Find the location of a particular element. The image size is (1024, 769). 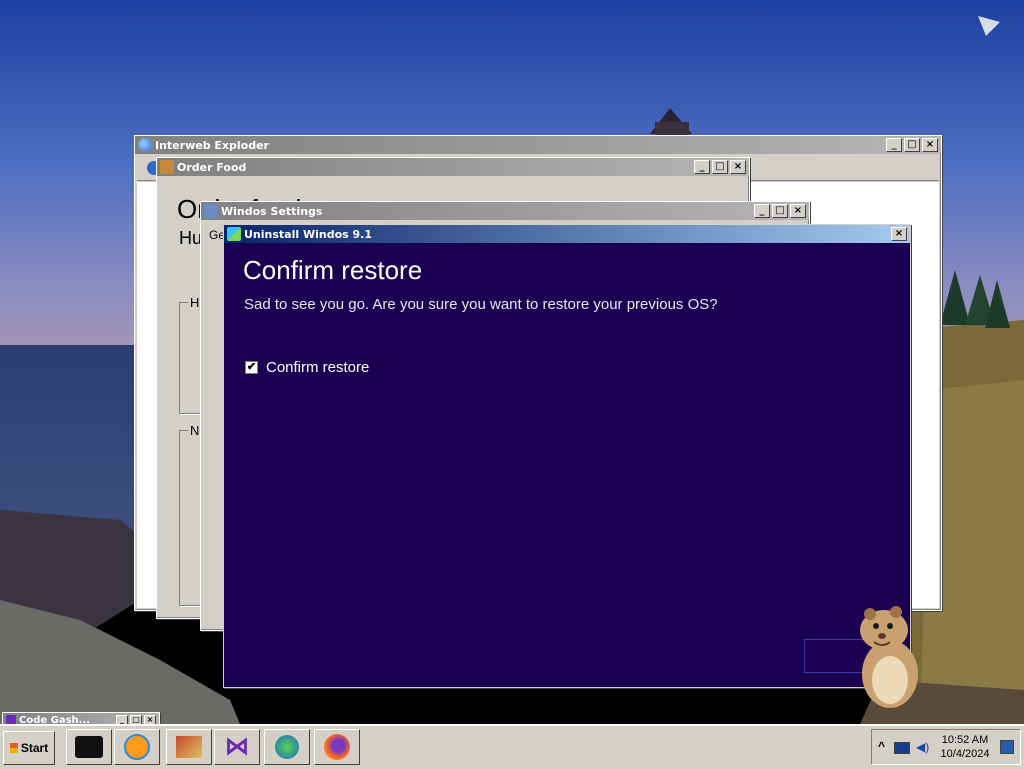

media-player-icon is located at coordinates (137, 747).